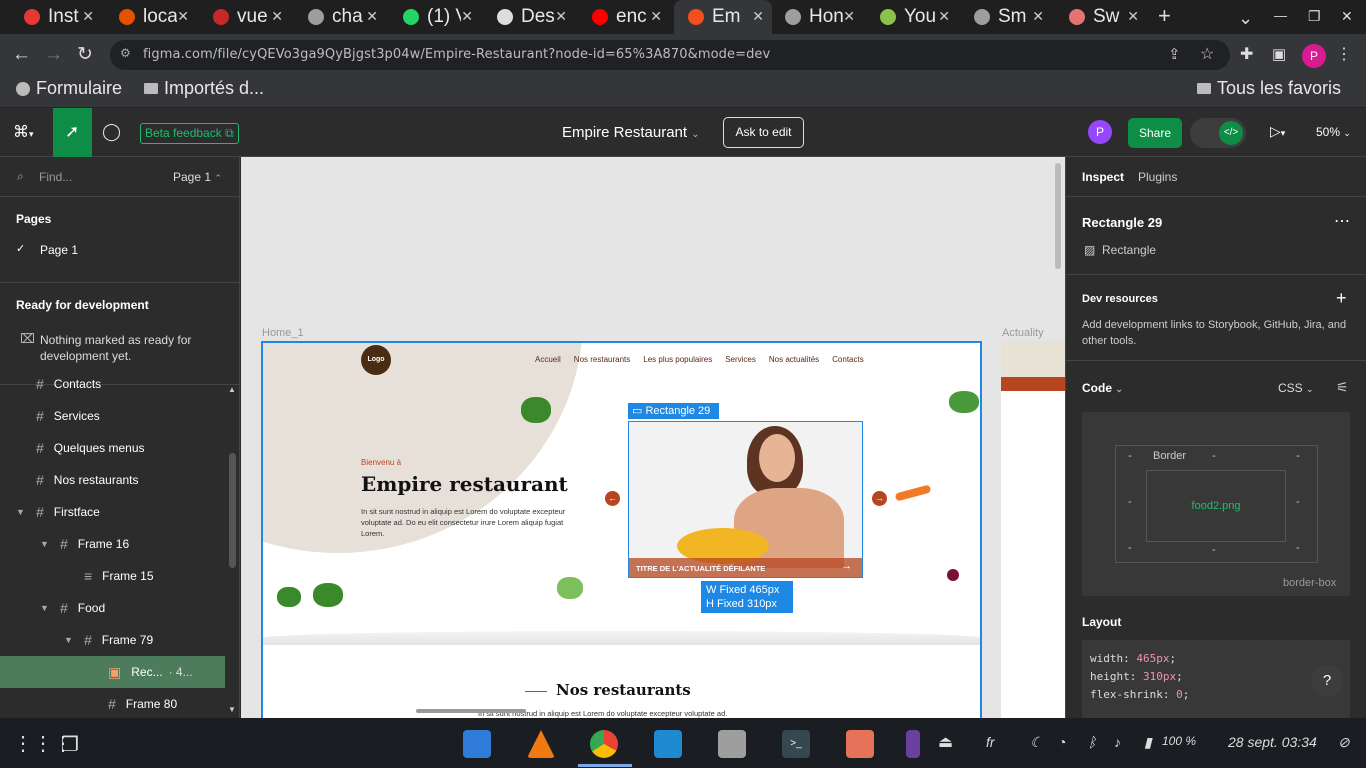 This screenshot has width=1366, height=768. Describe the element at coordinates (1342, 387) in the screenshot. I see `code-settings-icon: ⚟` at that location.